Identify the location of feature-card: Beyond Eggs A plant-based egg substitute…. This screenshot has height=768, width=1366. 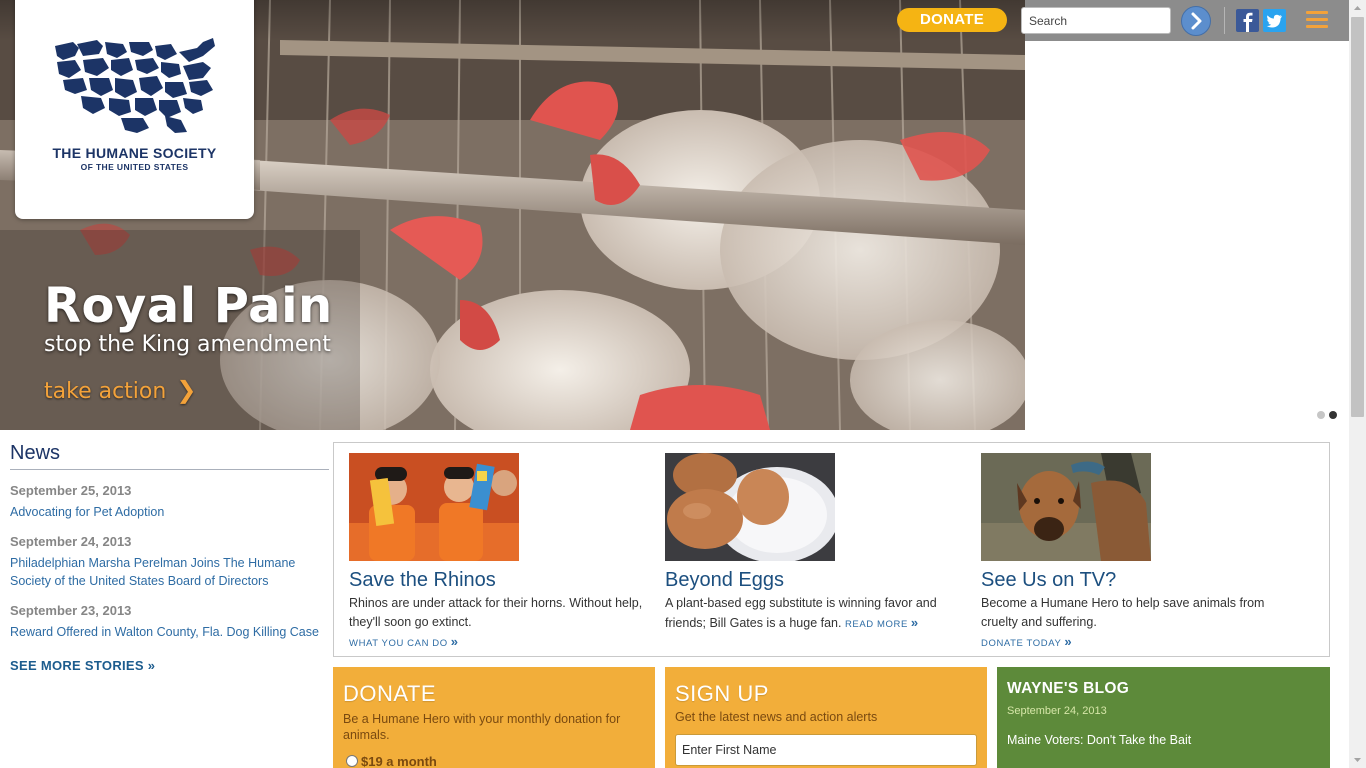
(815, 543).